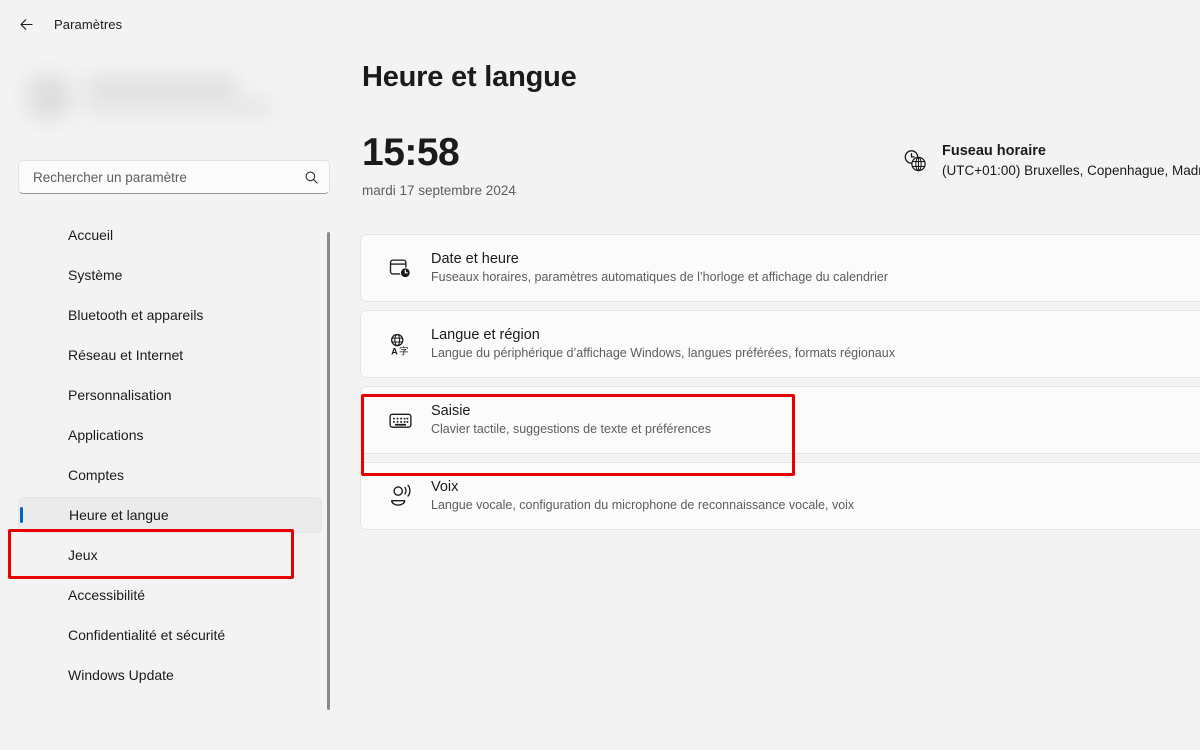 The height and width of the screenshot is (750, 1200). I want to click on profile-name-redacted, so click(161, 85).